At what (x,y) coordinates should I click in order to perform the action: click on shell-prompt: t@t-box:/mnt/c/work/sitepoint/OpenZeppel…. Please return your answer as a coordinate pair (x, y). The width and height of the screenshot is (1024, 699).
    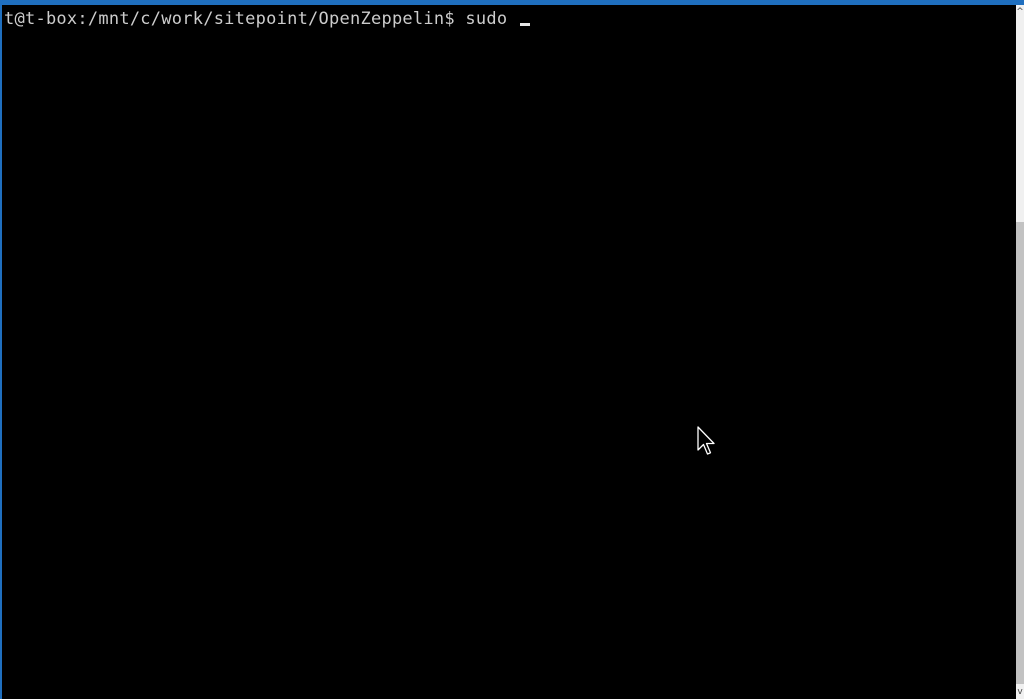
    Looking at the image, I should click on (229, 19).